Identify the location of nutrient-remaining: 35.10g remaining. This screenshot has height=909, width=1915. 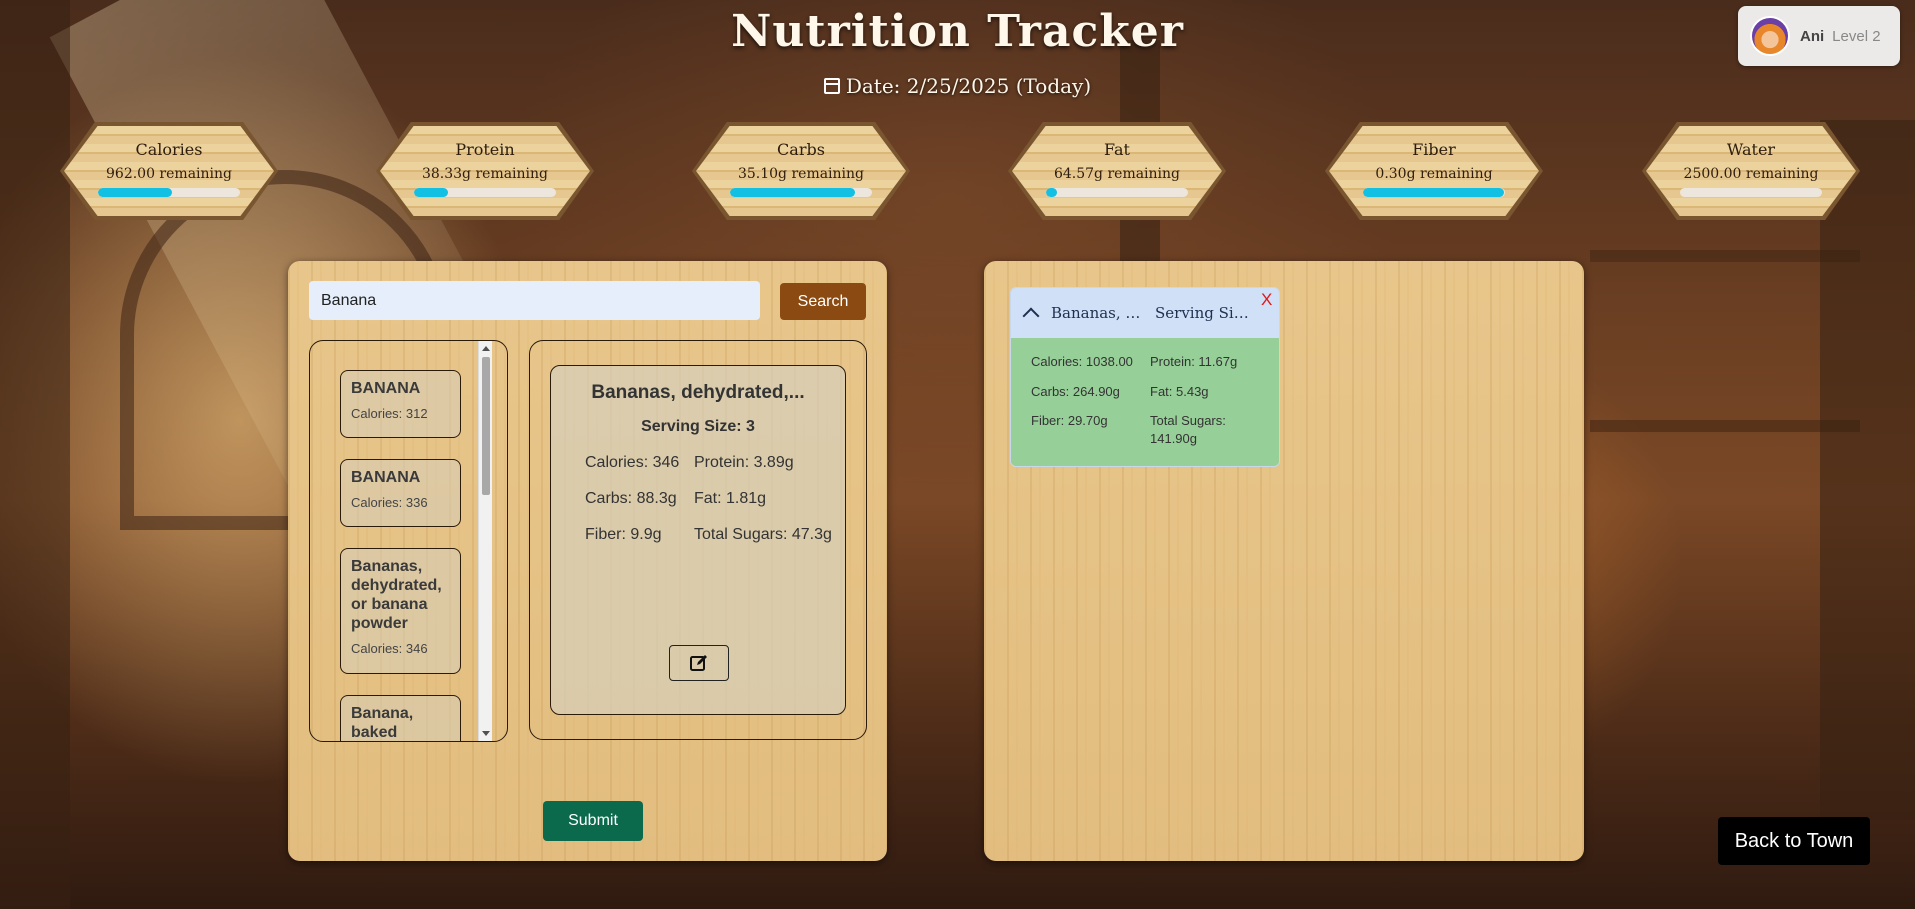
(801, 174).